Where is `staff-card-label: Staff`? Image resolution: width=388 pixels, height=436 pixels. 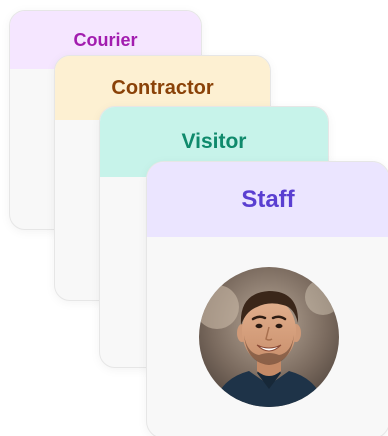
staff-card-label: Staff is located at coordinates (268, 199).